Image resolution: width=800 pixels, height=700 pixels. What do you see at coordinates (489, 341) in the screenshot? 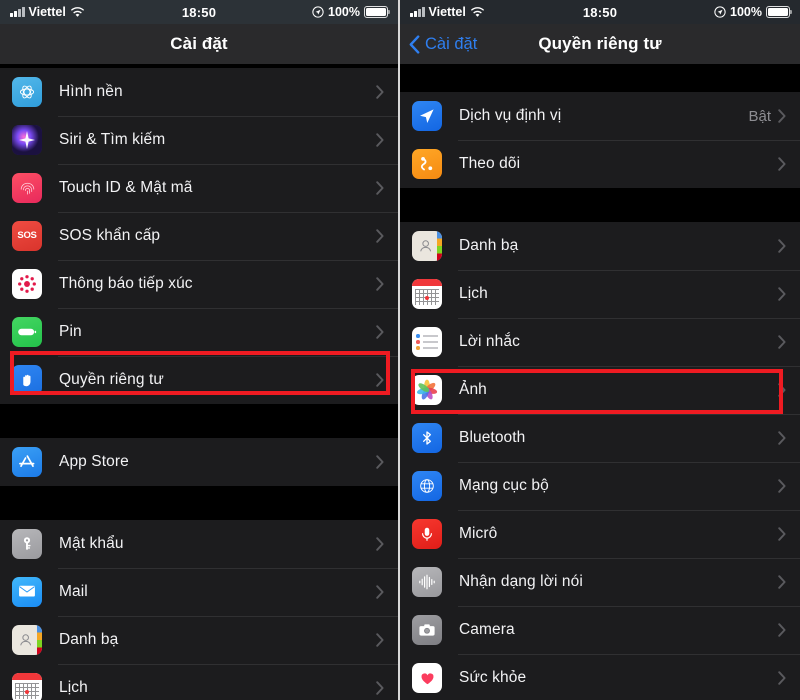
I see `list-item-label: Lời nhắc` at bounding box center [489, 341].